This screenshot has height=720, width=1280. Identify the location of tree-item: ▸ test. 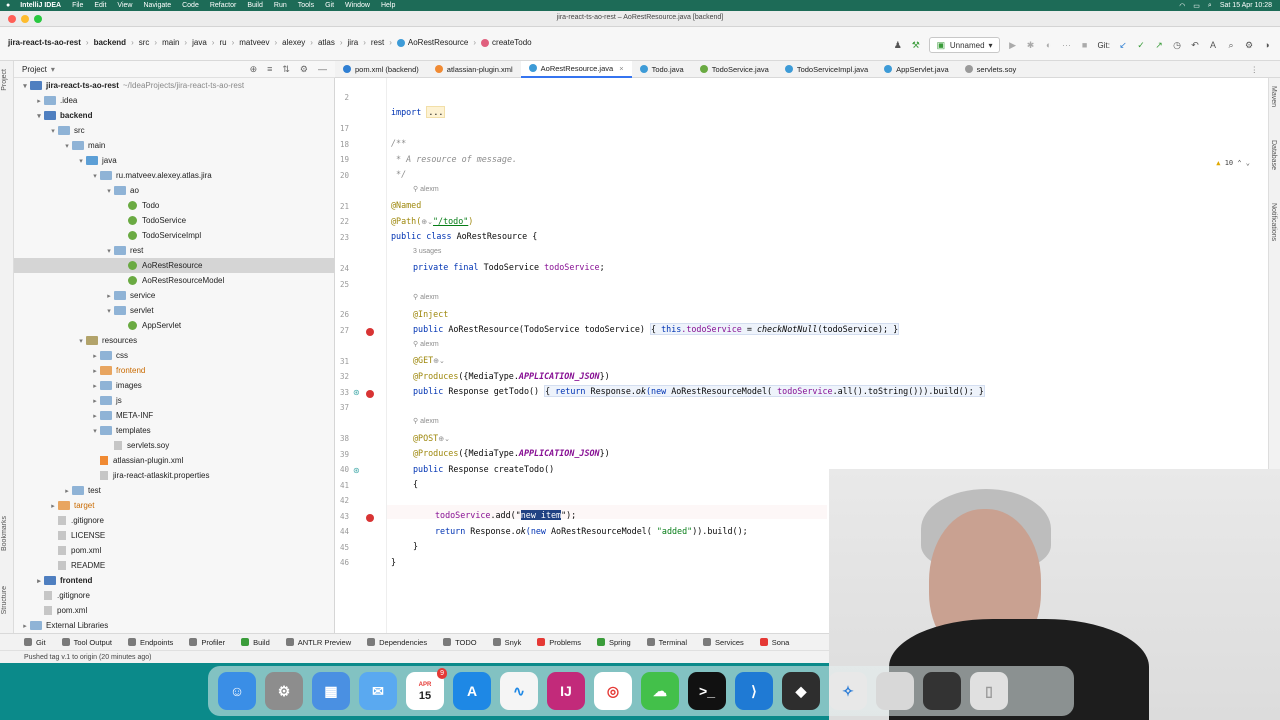
(174, 490).